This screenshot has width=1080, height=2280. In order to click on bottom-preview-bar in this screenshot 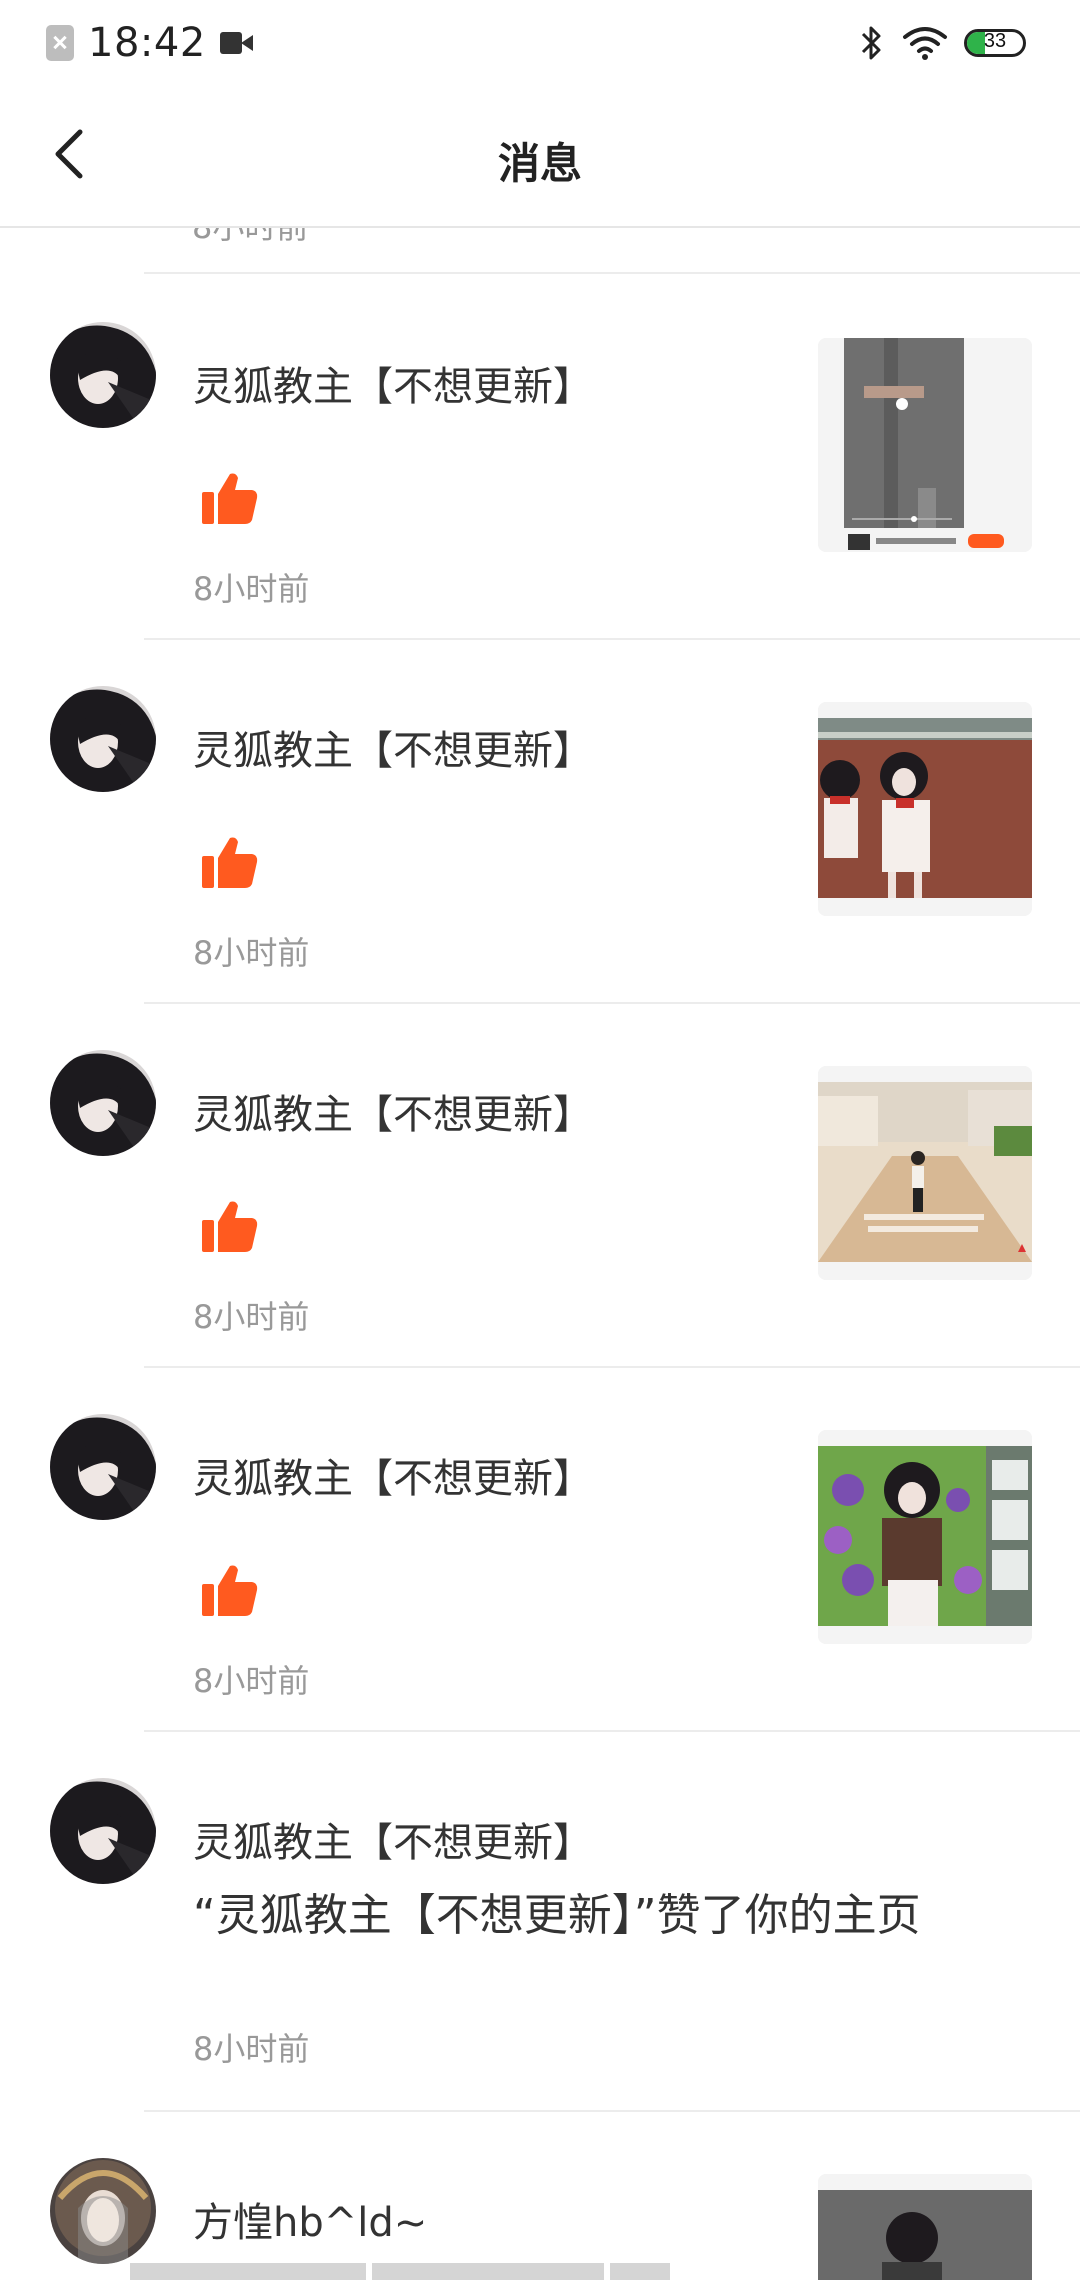, I will do `click(605, 2271)`.